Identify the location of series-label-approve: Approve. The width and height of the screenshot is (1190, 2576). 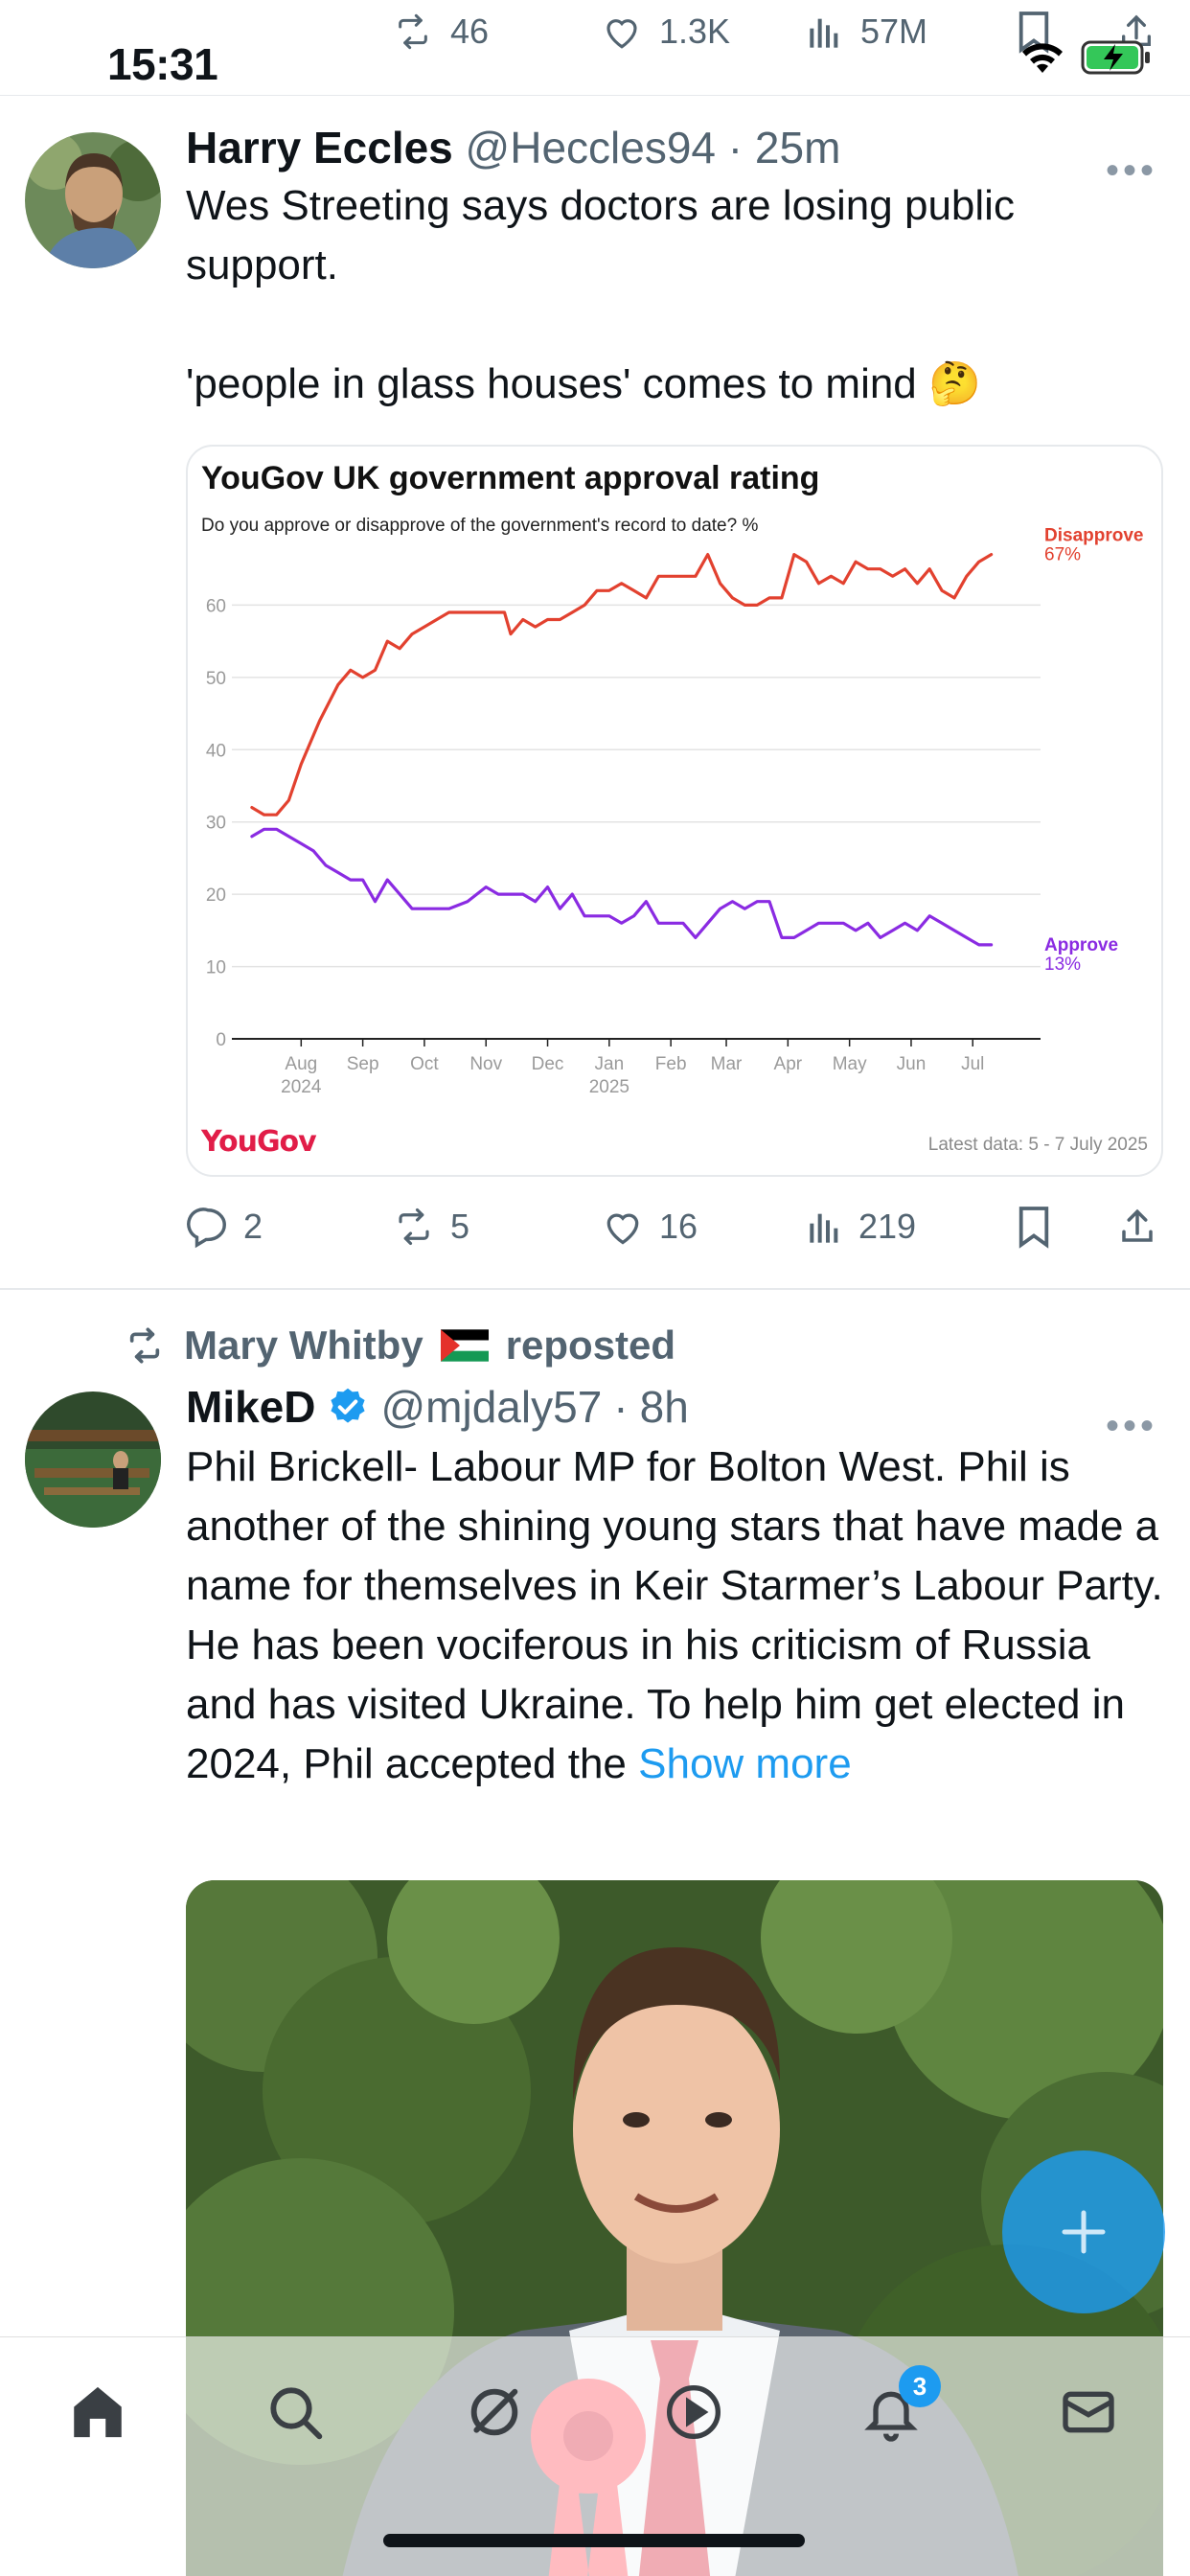
(1081, 945).